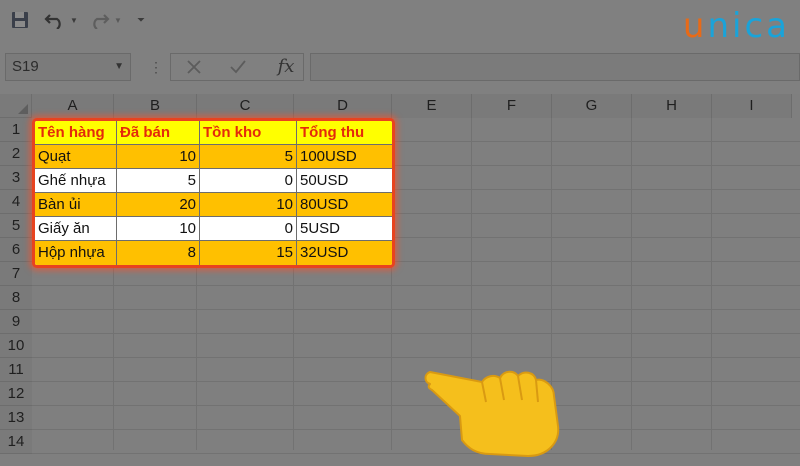 This screenshot has height=466, width=800. I want to click on table-cell: 32USD, so click(344, 253).